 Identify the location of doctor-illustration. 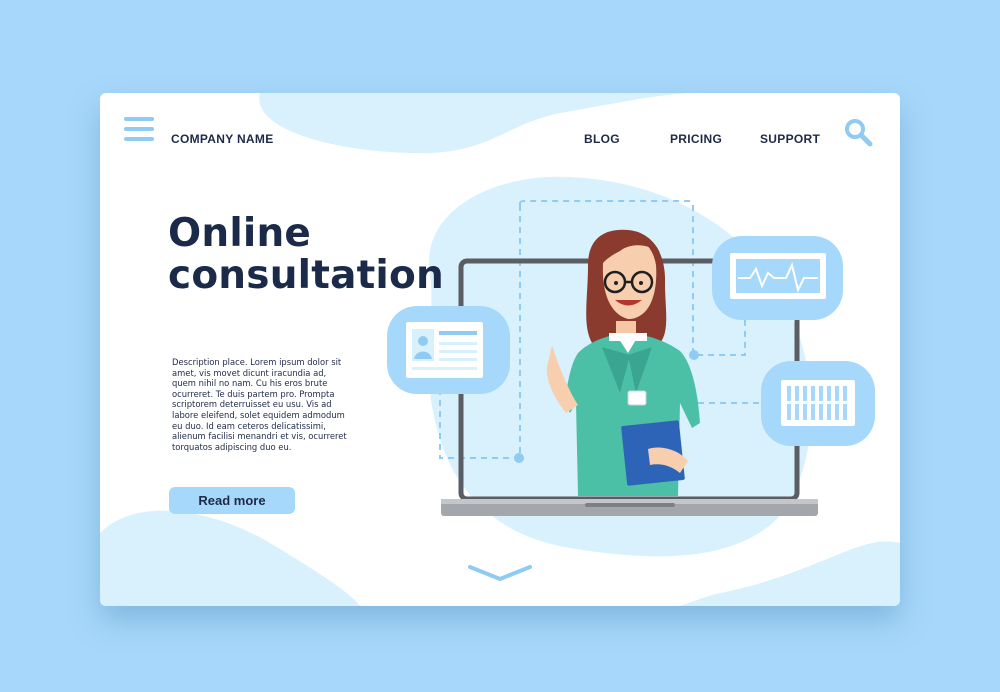
(623, 362).